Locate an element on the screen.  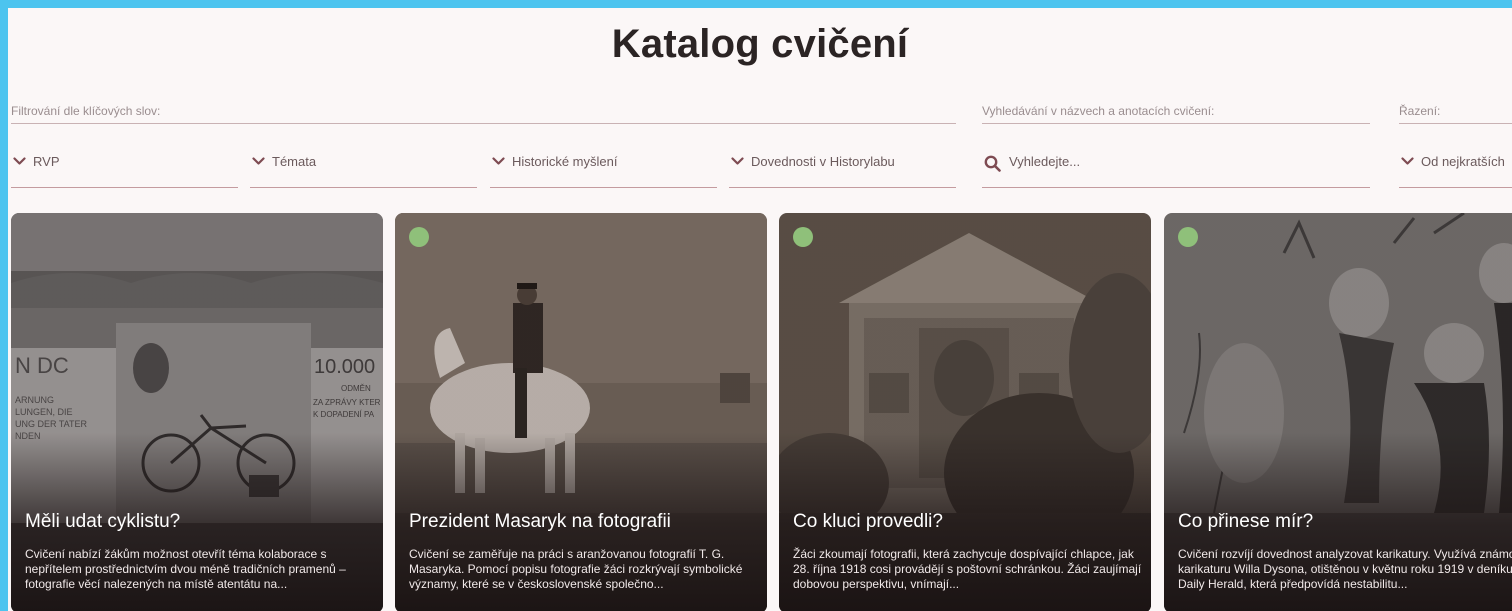
dropdown-historylab-skills: Dovednosti v Historylabu is located at coordinates (842, 171).